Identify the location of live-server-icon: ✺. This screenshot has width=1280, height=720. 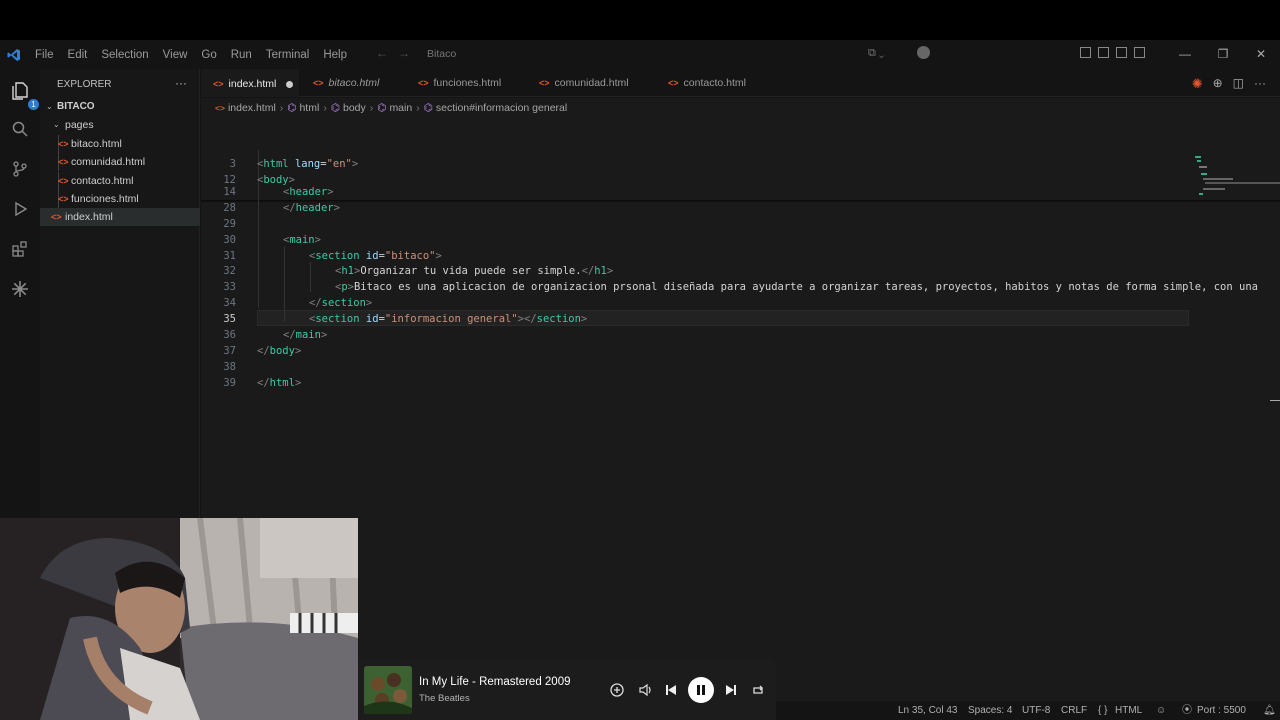
(1197, 84).